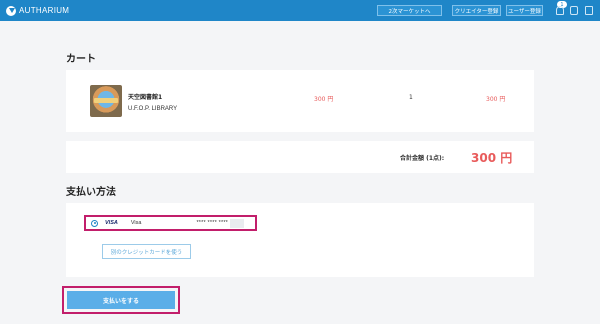  I want to click on card-radio, so click(94, 223).